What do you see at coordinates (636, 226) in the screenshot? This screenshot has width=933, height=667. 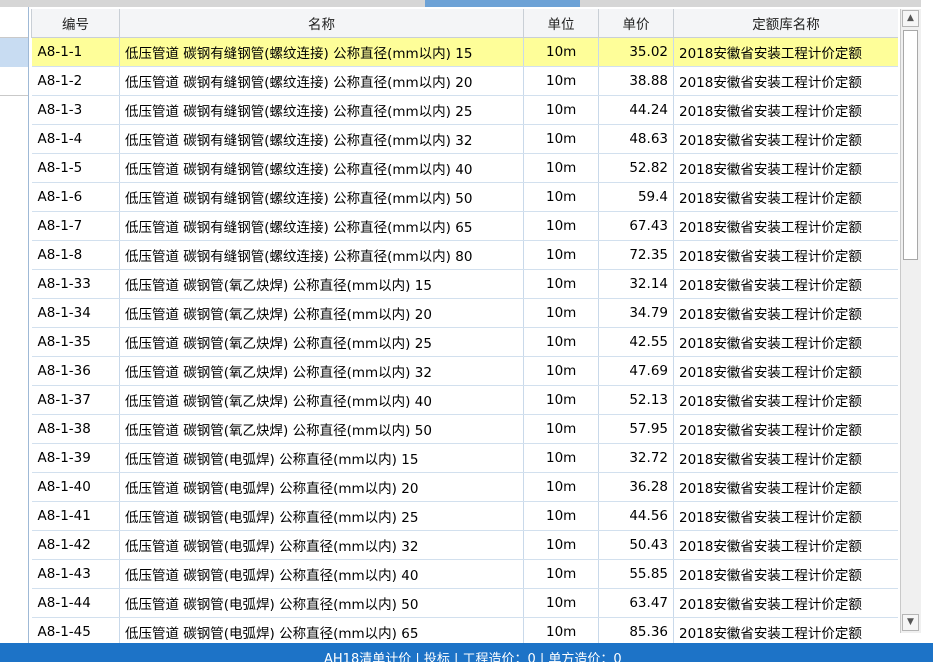 I see `cell-price: 67.43` at bounding box center [636, 226].